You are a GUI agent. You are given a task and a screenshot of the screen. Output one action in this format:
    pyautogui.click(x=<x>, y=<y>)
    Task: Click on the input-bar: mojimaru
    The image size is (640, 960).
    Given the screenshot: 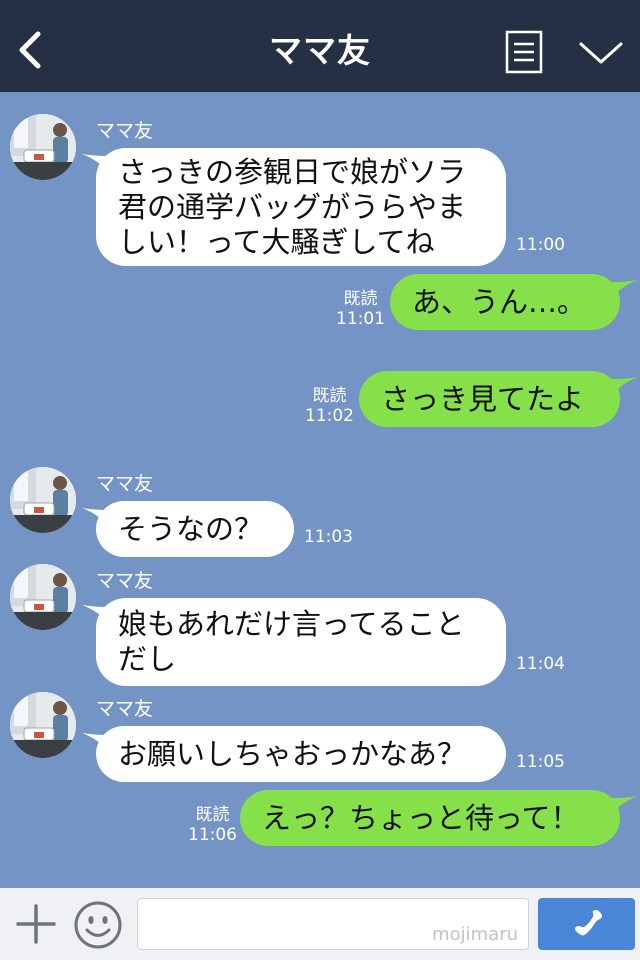 What is the action you would take?
    pyautogui.click(x=320, y=924)
    